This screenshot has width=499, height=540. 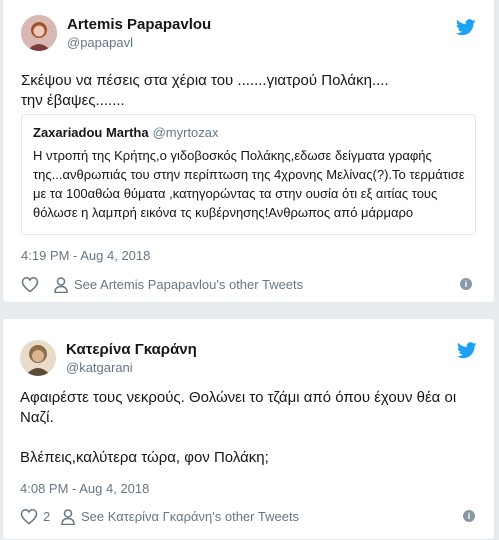 I want to click on see-other-tweets-link: See Κατερίνα Γκαράνη's other Tweets, so click(x=190, y=516).